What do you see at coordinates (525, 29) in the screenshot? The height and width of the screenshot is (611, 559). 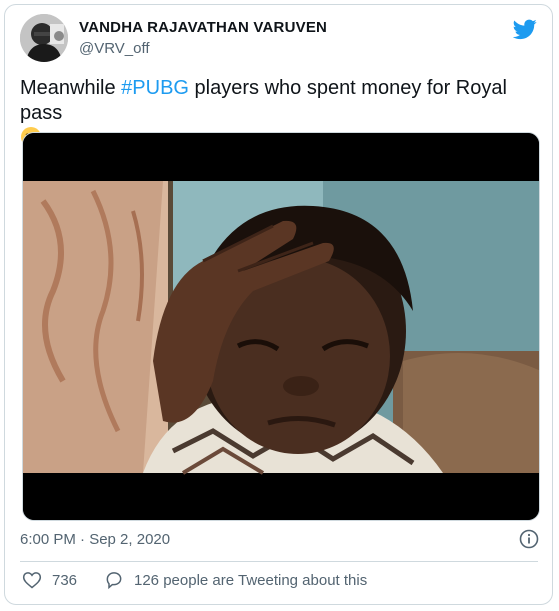 I see `twitter-bird-icon` at bounding box center [525, 29].